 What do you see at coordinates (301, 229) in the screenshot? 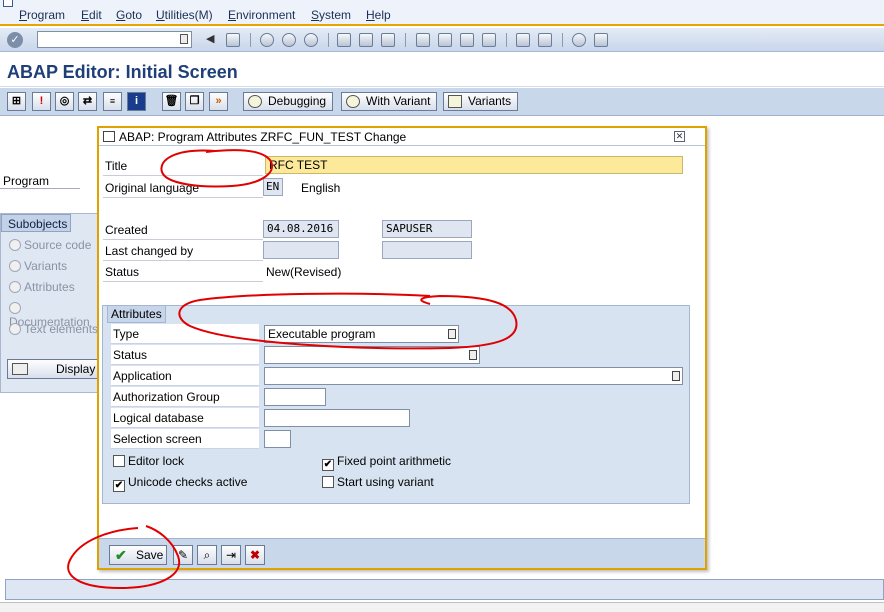
I see `created-date: 04.08.2016` at bounding box center [301, 229].